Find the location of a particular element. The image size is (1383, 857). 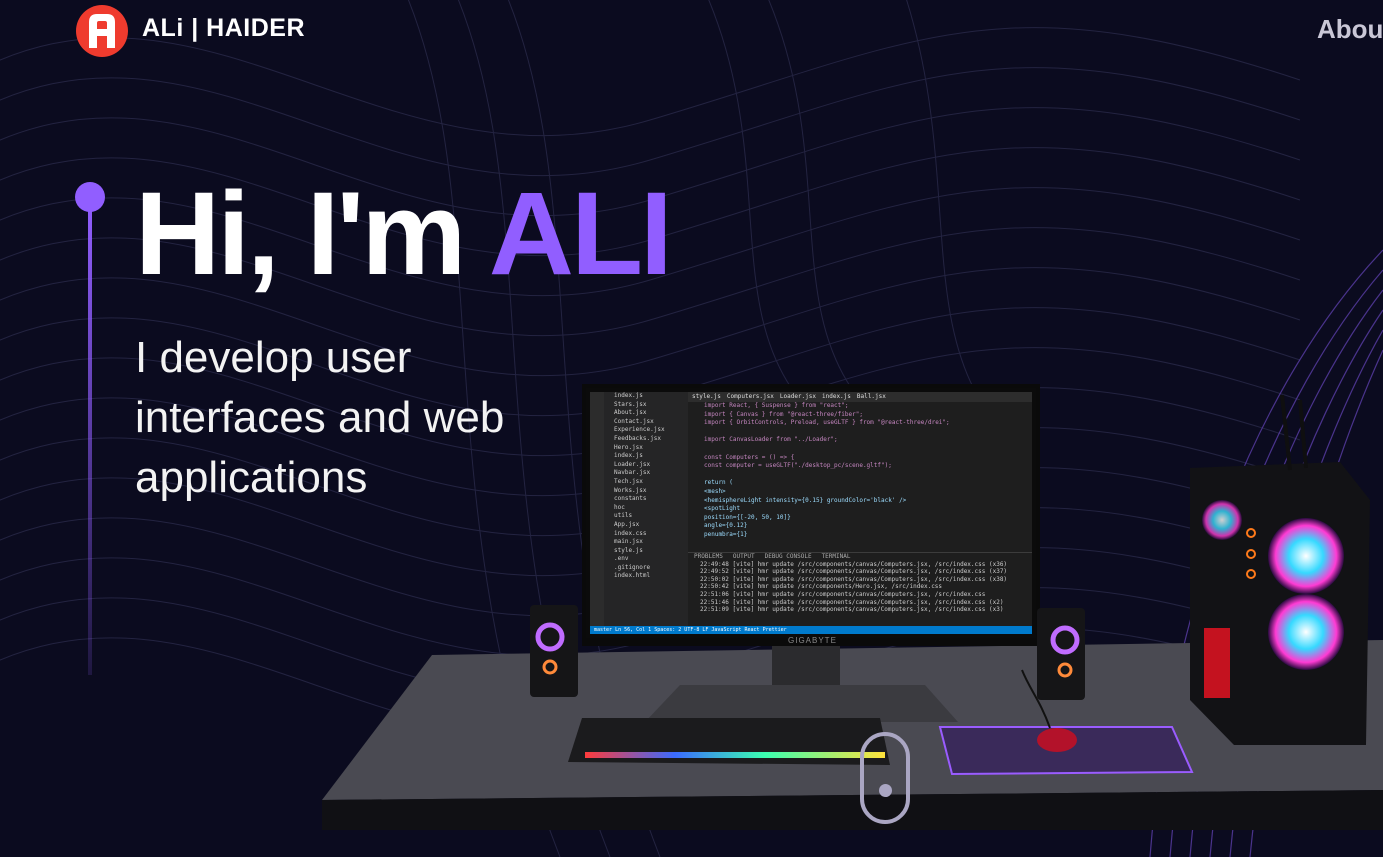

terminal-tab: TERMINAL is located at coordinates (836, 556).